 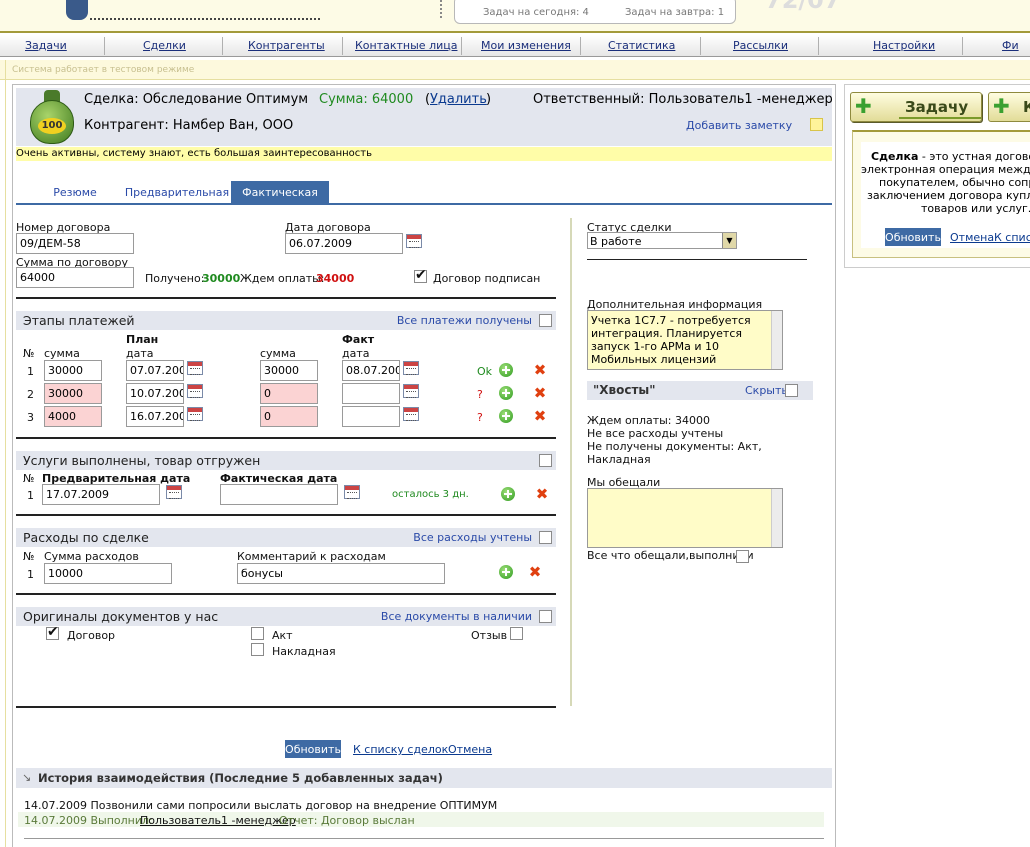 What do you see at coordinates (1009, 107) in the screenshot?
I see `add-k-button: ✚ К` at bounding box center [1009, 107].